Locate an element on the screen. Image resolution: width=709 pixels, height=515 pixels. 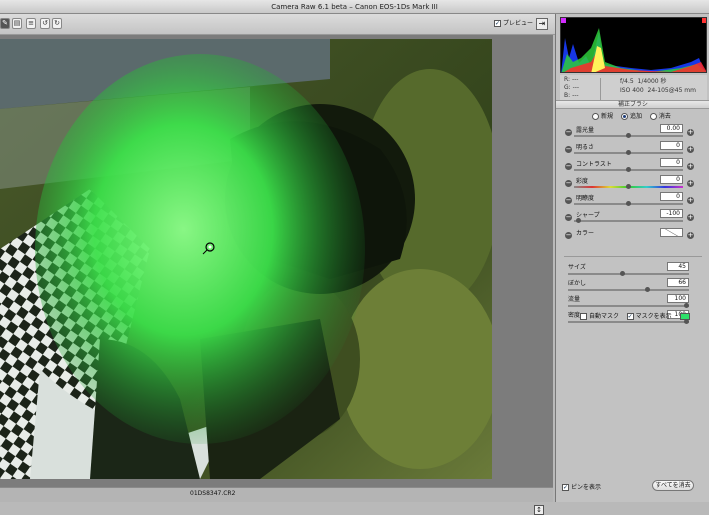
radio-erase-icon is located at coordinates (653, 116).